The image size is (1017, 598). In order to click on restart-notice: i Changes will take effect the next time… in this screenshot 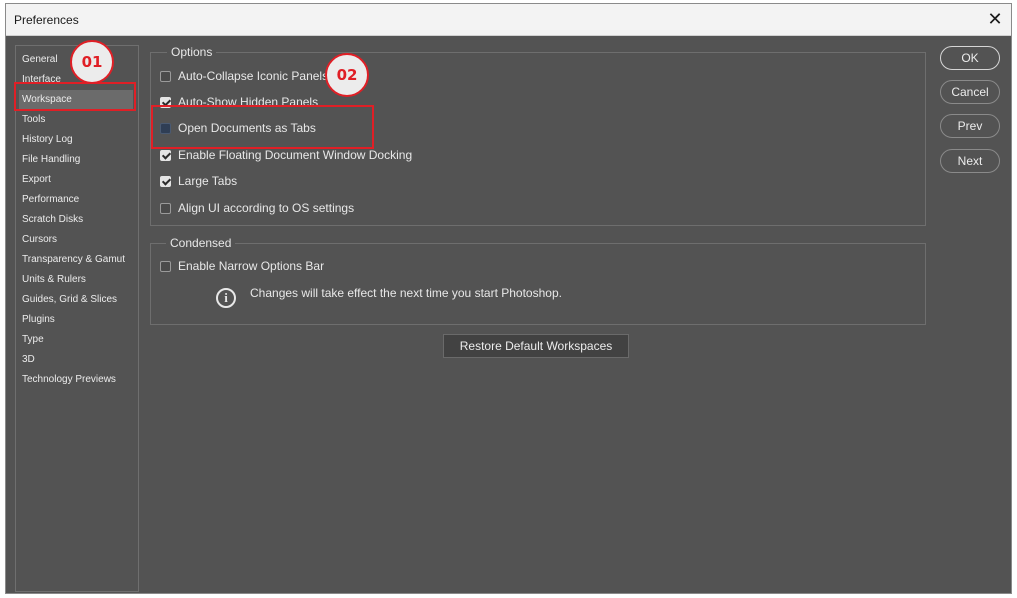, I will do `click(389, 297)`.